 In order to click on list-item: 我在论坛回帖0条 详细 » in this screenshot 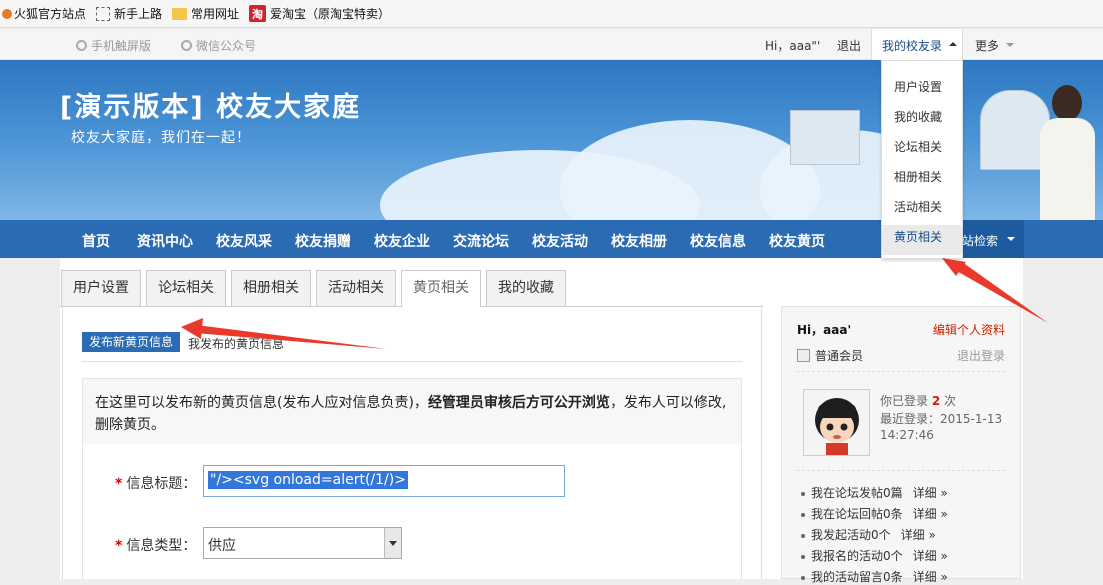, I will do `click(874, 513)`.